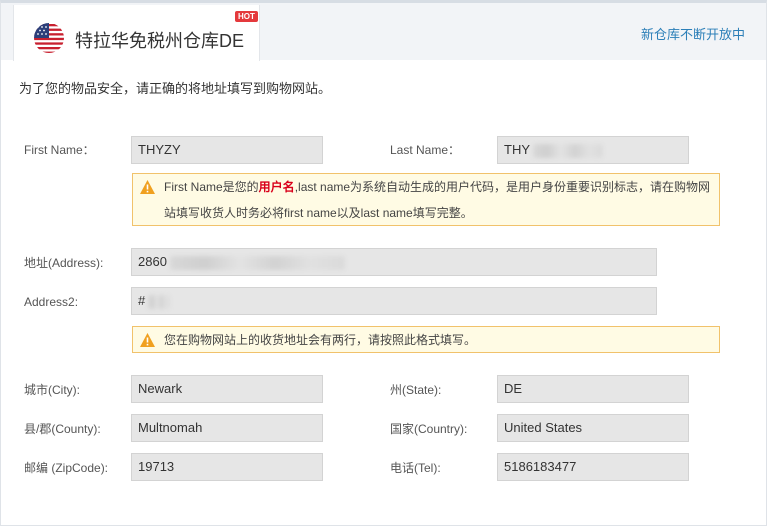 Image resolution: width=771 pixels, height=528 pixels. I want to click on state-field: DE, so click(593, 389).